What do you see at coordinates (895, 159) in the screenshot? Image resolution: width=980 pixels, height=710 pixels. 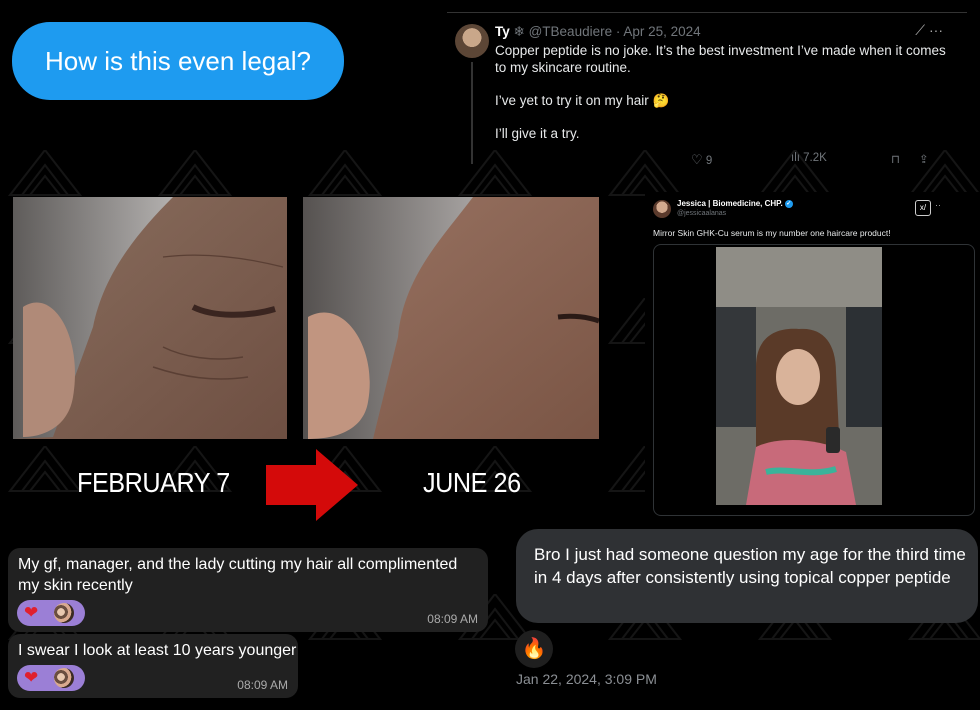 I see `bookmark-icon: ⊓` at bounding box center [895, 159].